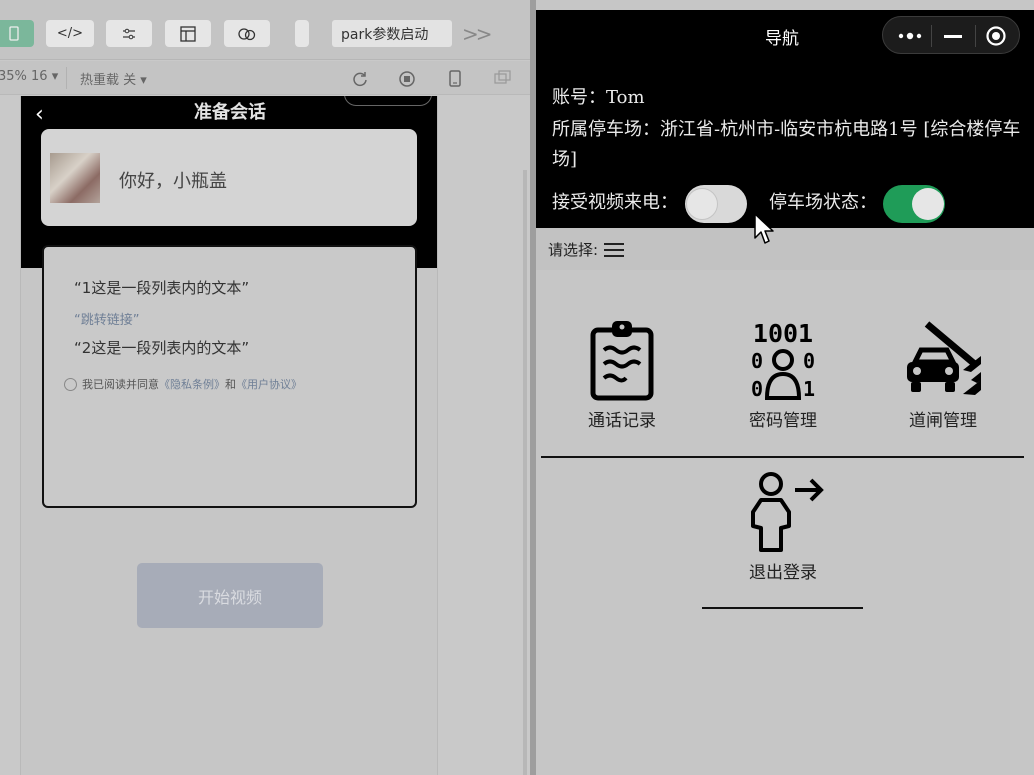 Image resolution: width=1034 pixels, height=775 pixels. What do you see at coordinates (785, 249) in the screenshot?
I see `select-bar: 请选择:` at bounding box center [785, 249].